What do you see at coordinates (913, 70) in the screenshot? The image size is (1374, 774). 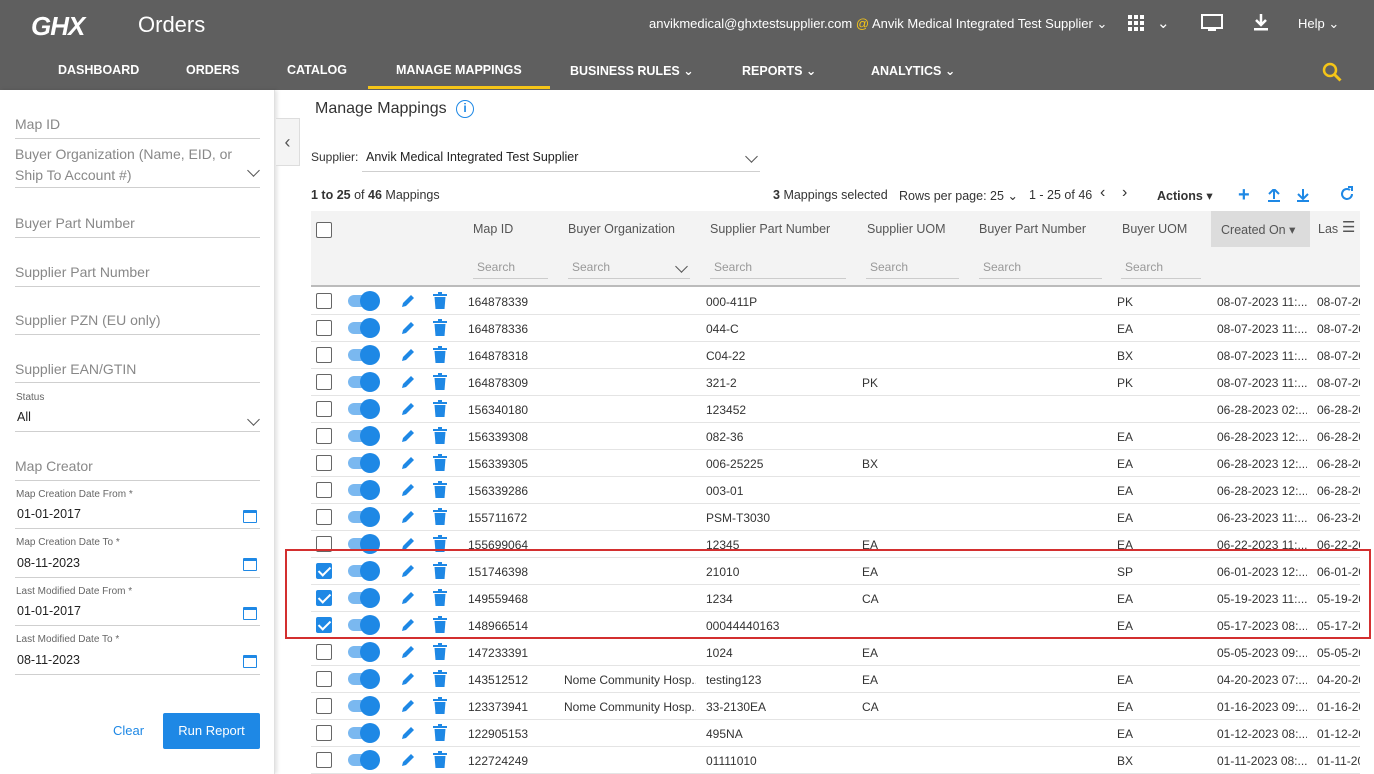 I see `nav-analytics: ANALYTICS ⌄` at bounding box center [913, 70].